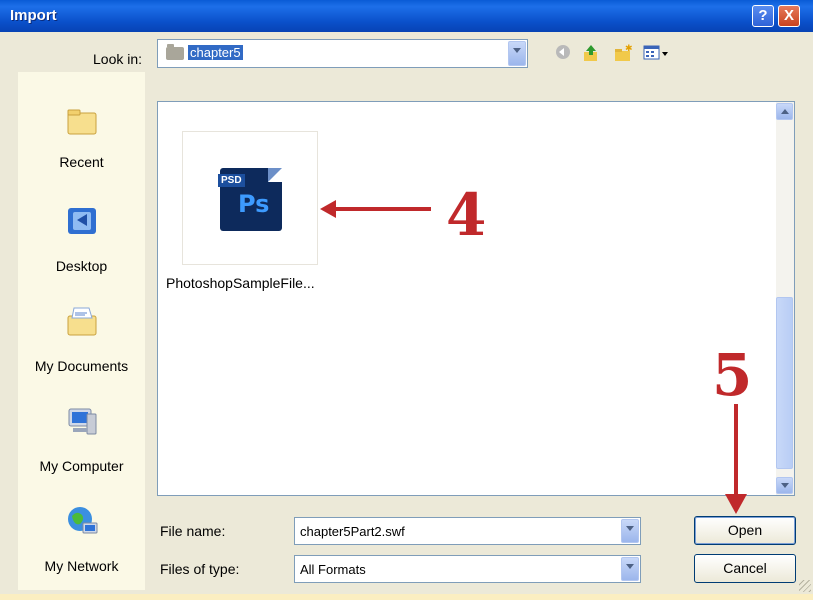  What do you see at coordinates (81, 350) in the screenshot?
I see `place-my-documents: My Documents` at bounding box center [81, 350].